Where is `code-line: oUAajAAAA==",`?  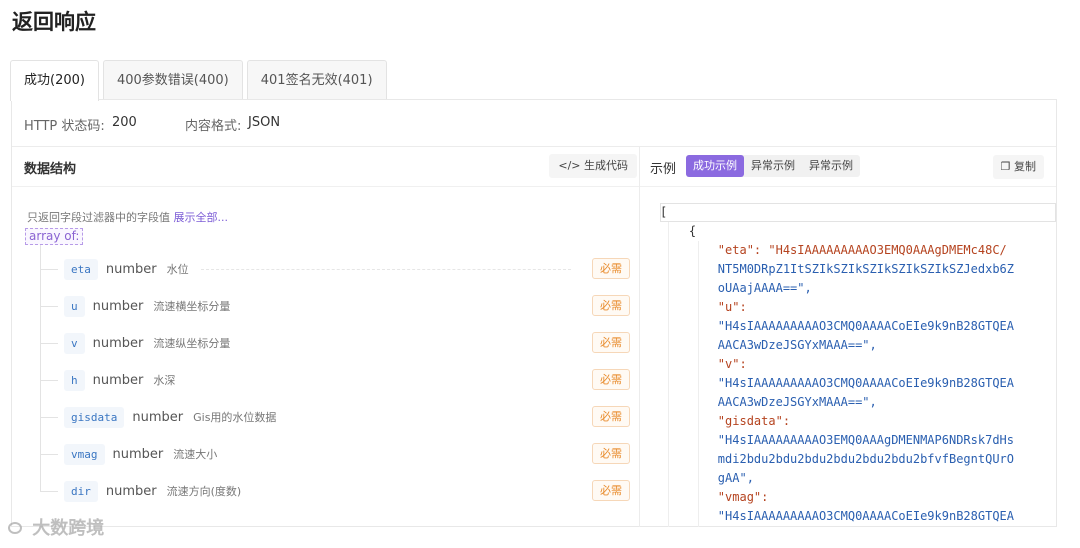
code-line: oUAajAAAA==", is located at coordinates (736, 288).